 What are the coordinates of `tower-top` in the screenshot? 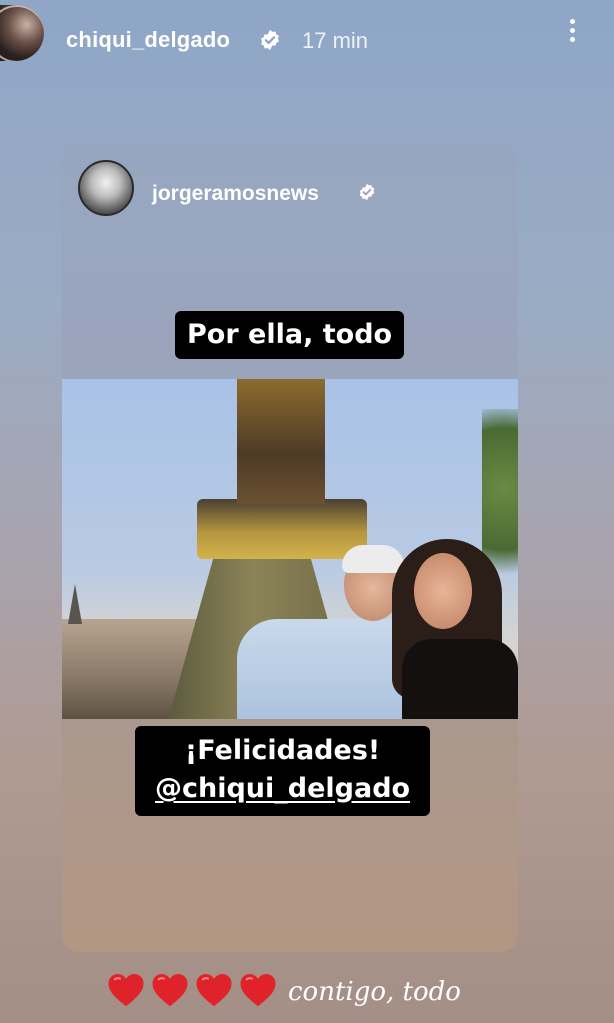 It's located at (281, 441).